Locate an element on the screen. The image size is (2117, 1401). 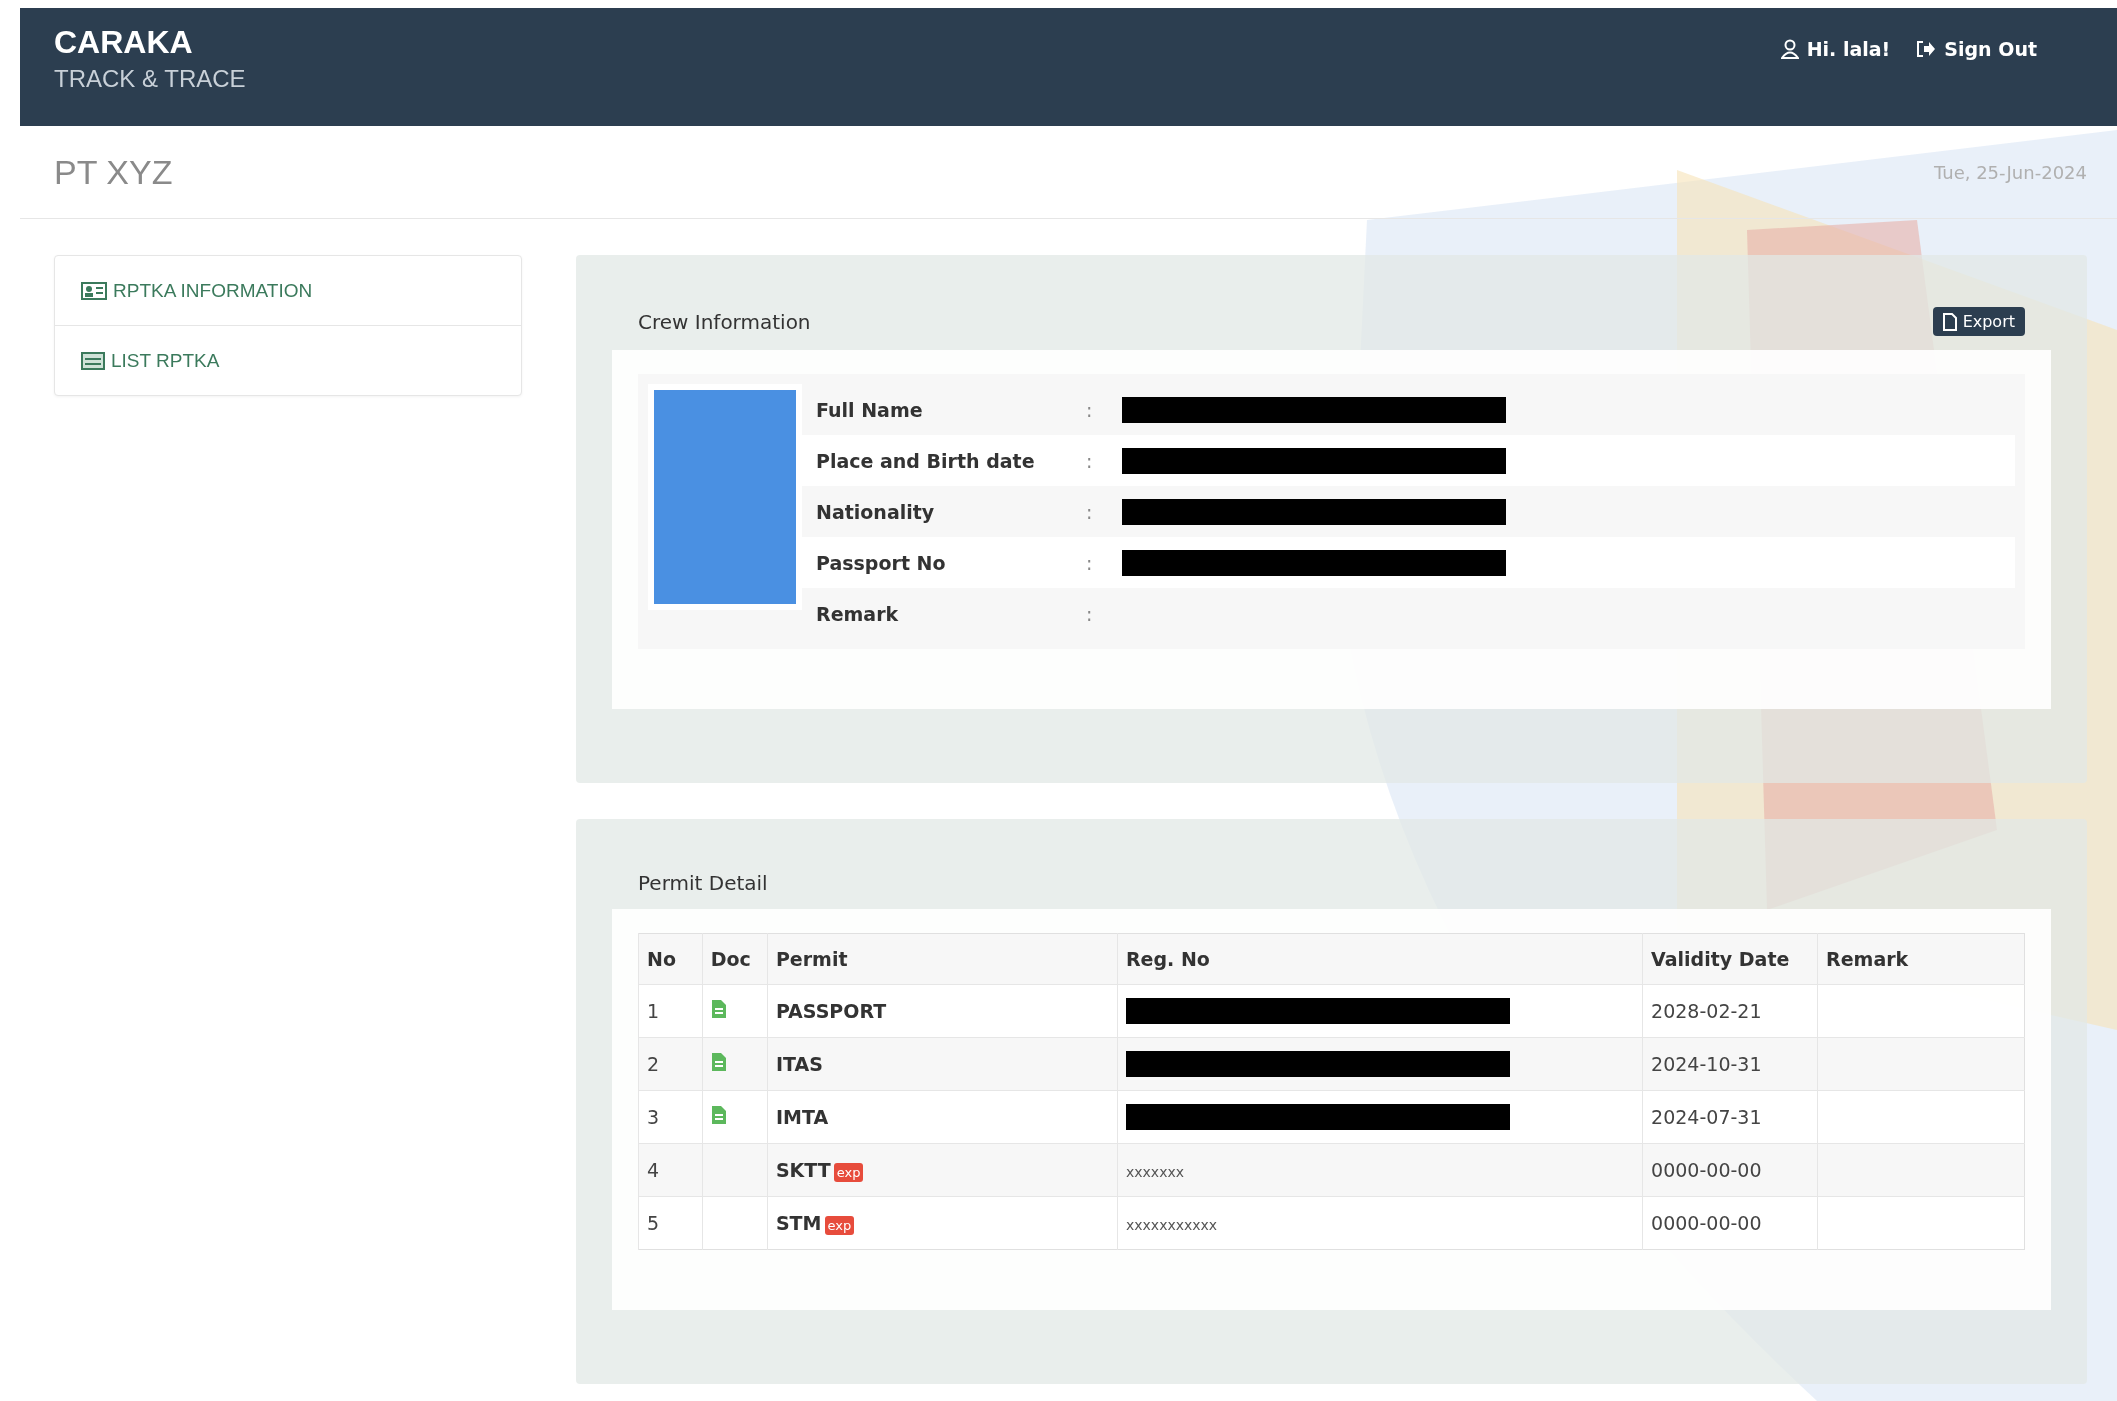
table-cell: 2024-07-31 is located at coordinates (1730, 1117).